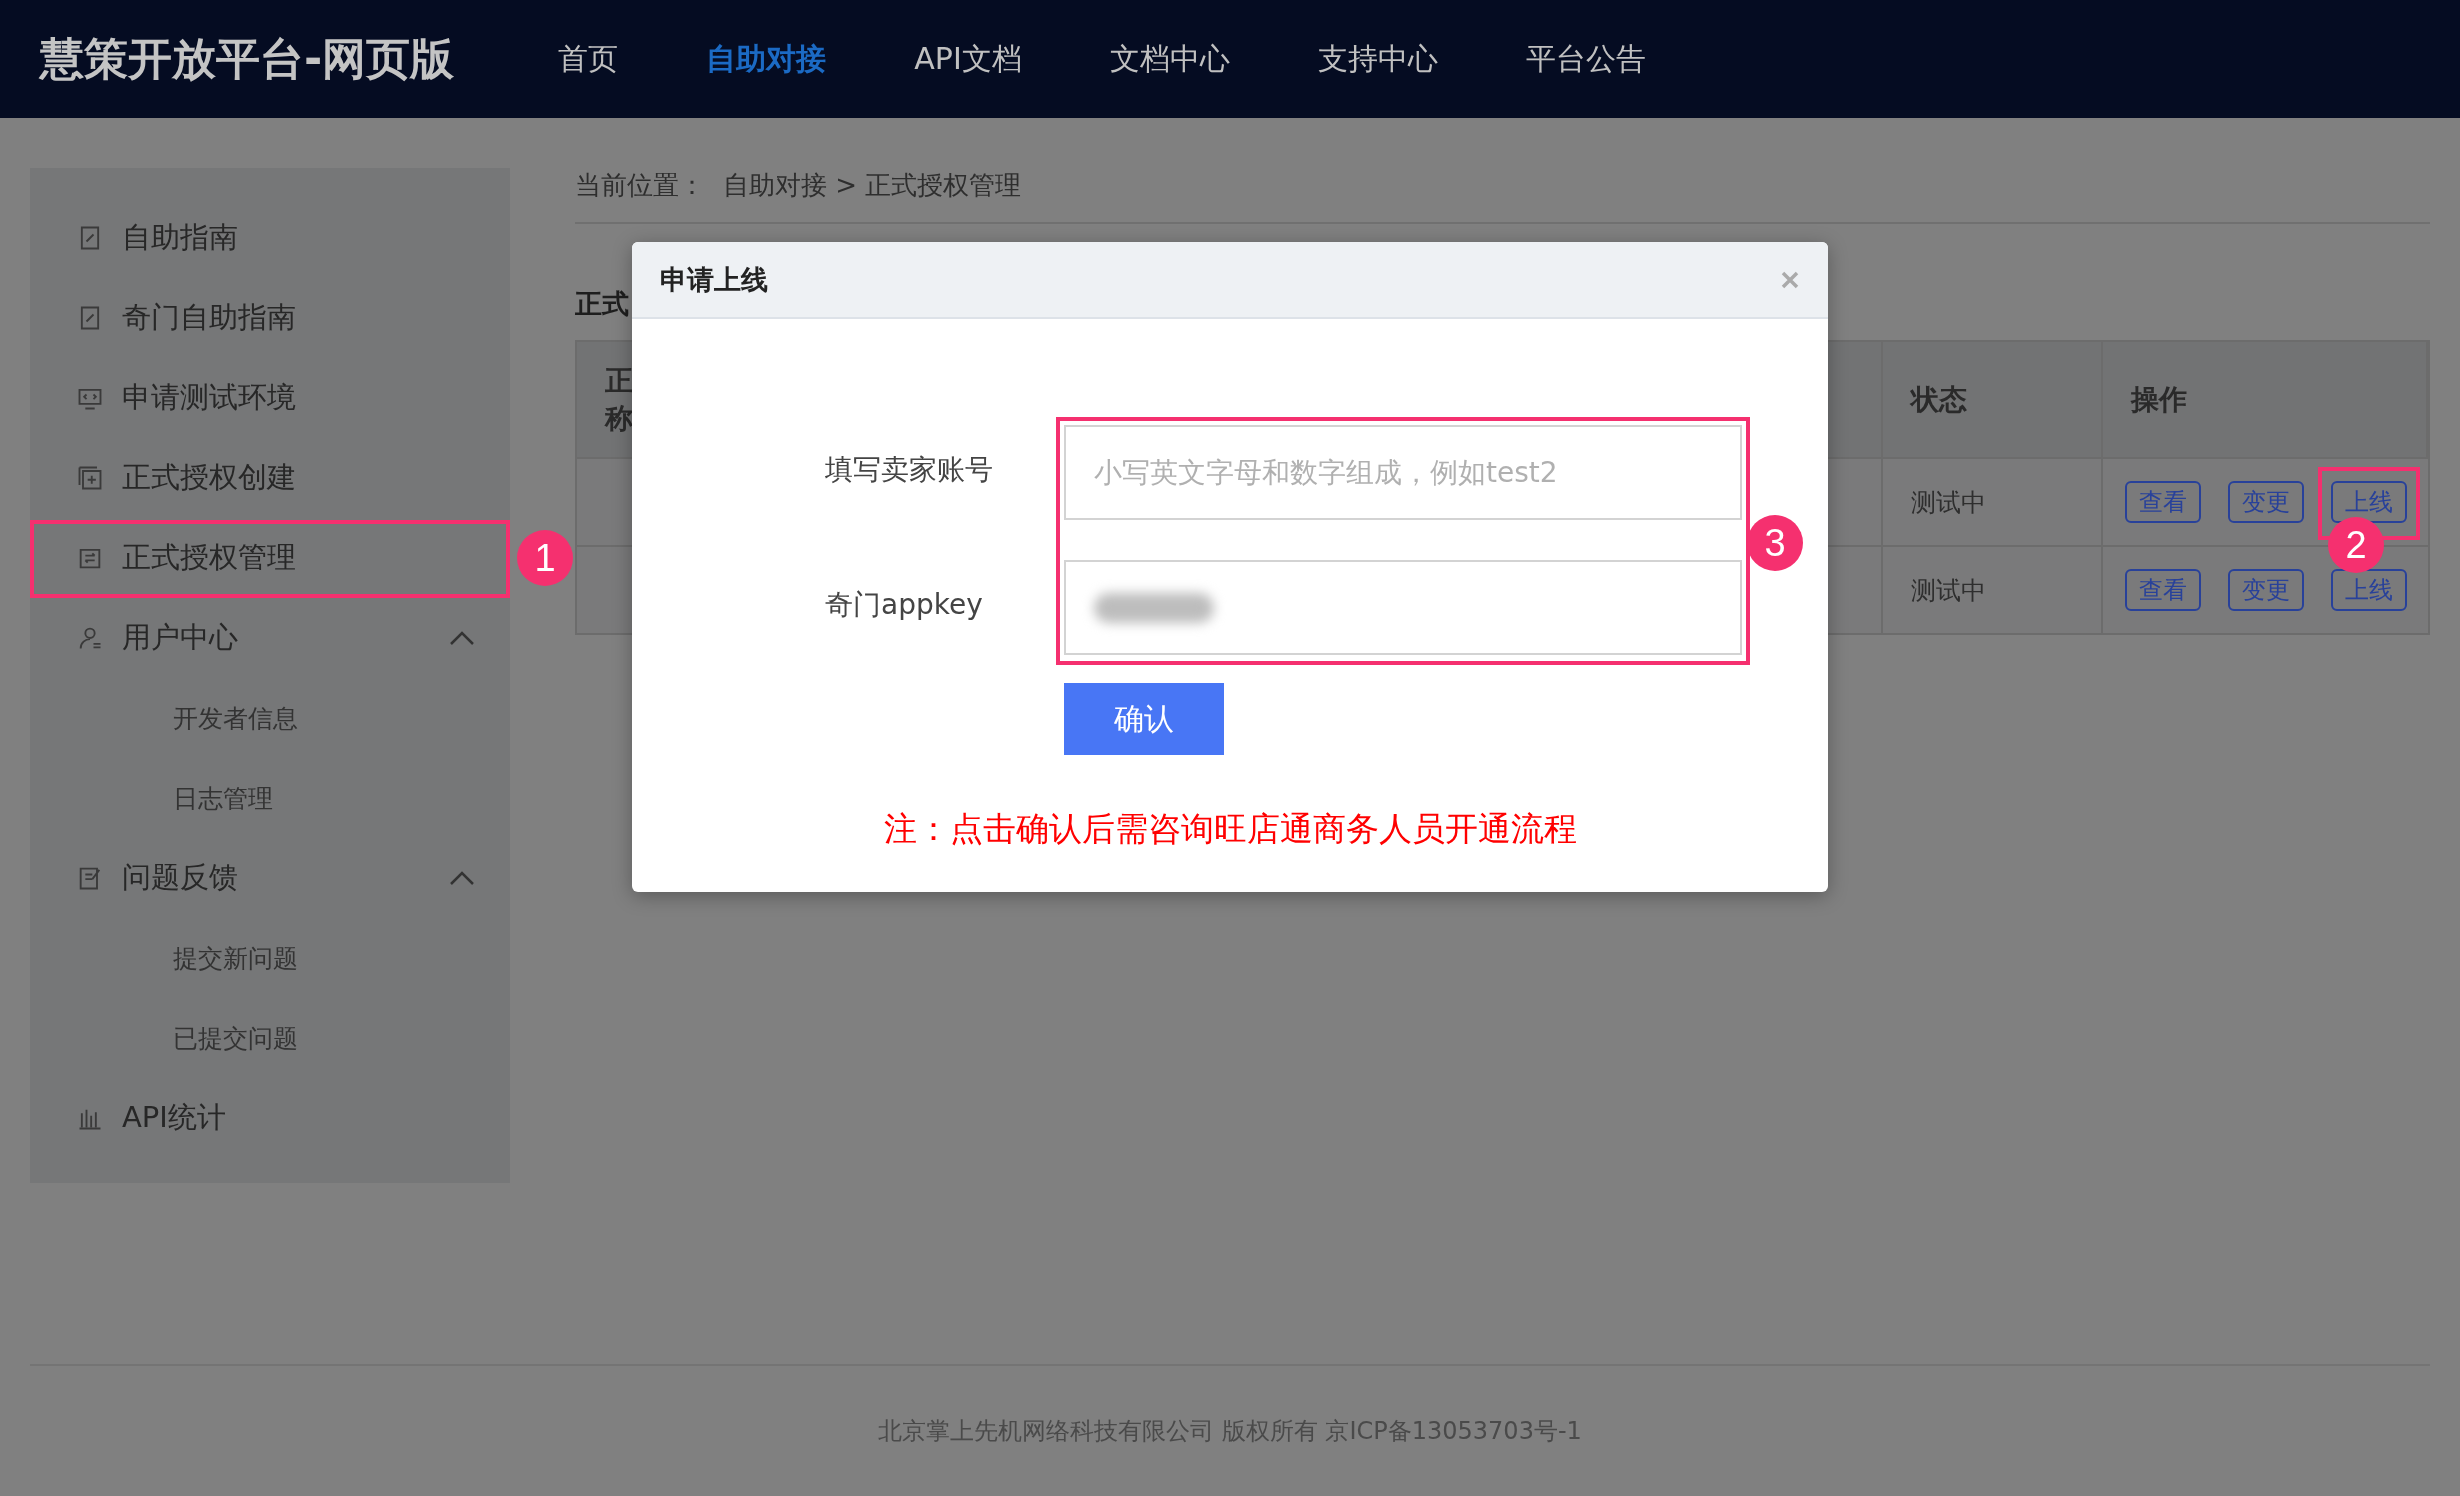 The image size is (2460, 1496). Describe the element at coordinates (270, 1118) in the screenshot. I see `sidebar-item: API统计` at that location.